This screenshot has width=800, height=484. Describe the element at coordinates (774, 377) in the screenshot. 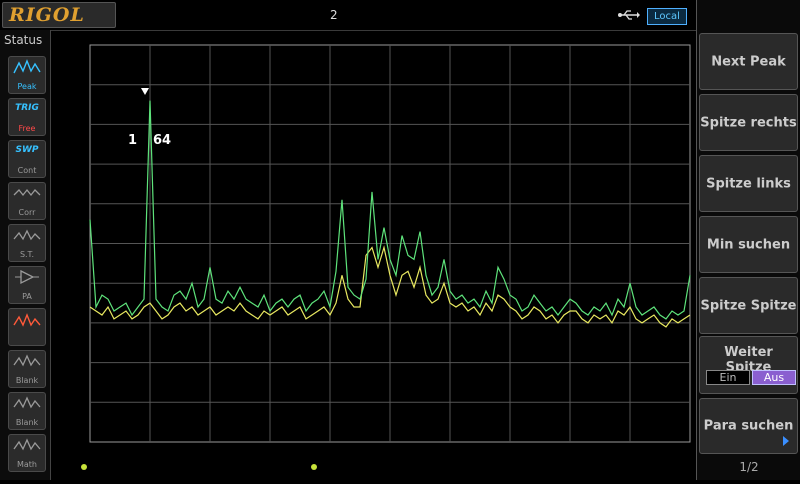

I see `toggle-off-option: Aus` at that location.